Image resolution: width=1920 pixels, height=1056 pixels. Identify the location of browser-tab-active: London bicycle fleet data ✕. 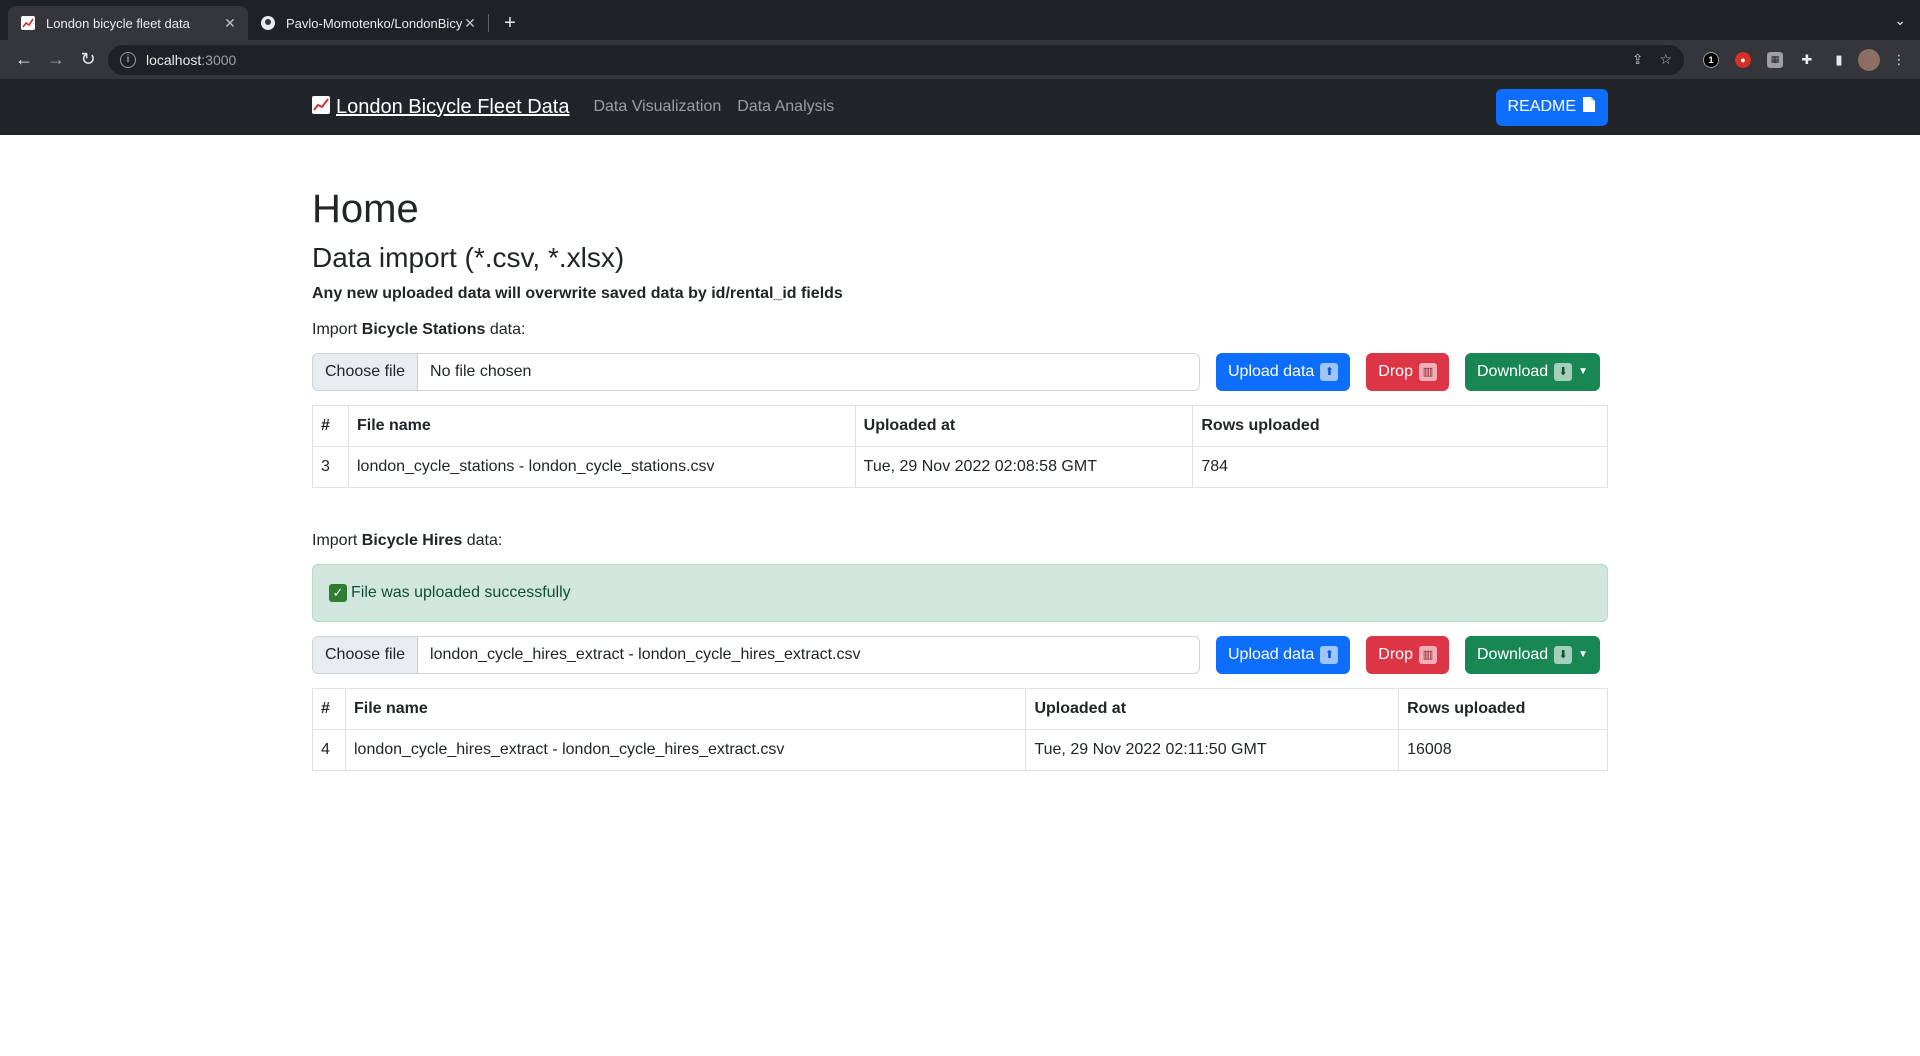
(128, 23).